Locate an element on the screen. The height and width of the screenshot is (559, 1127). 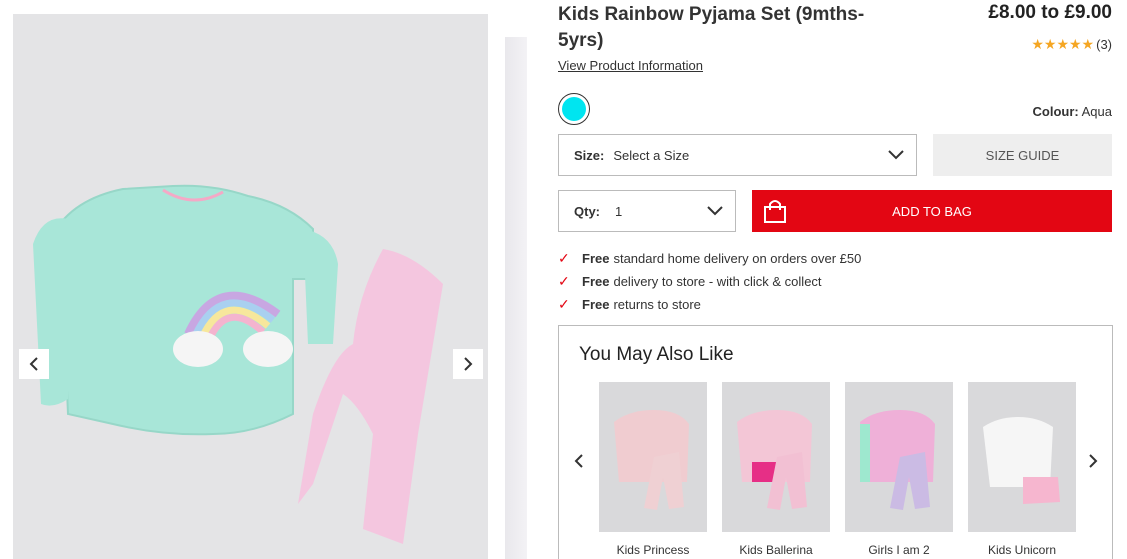
quantity-select: Qty: 1 is located at coordinates (647, 211).